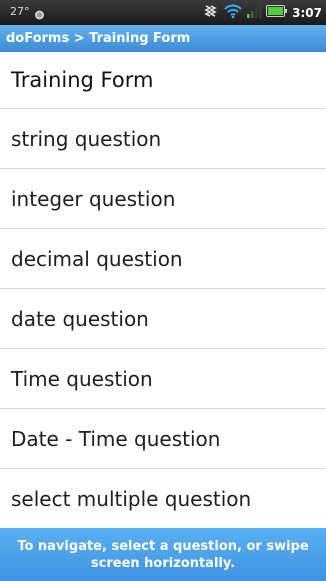 The image size is (326, 581). Describe the element at coordinates (163, 80) in the screenshot. I see `form-title-item: Training Form` at that location.